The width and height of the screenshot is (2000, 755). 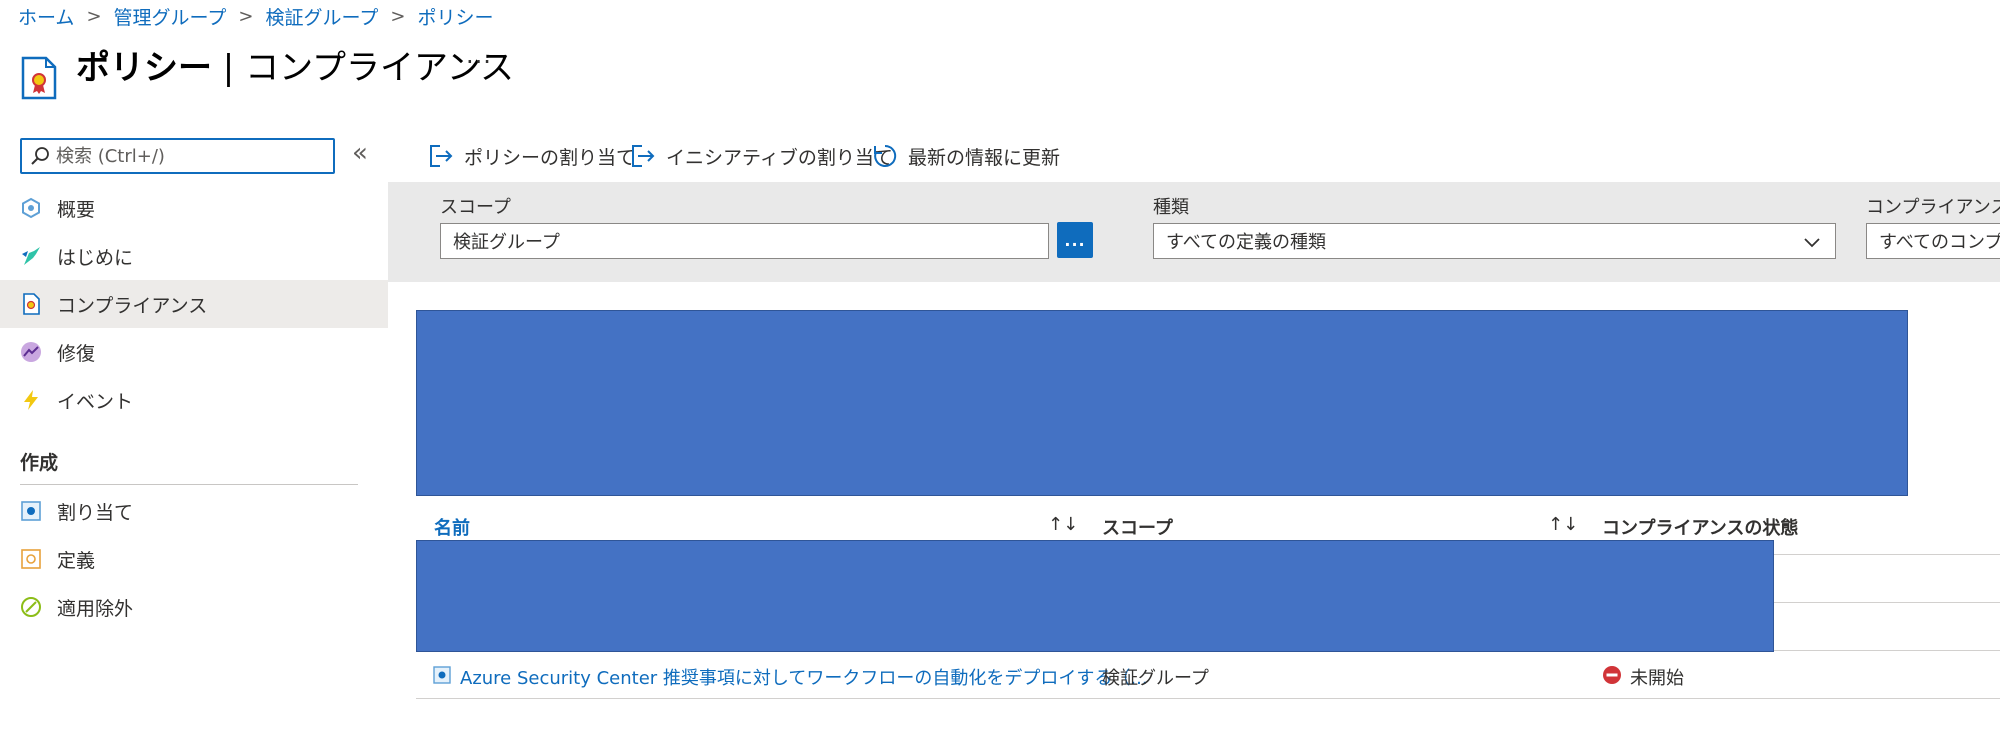 I want to click on breadcrumb-test-group: 検証グループ, so click(x=322, y=16).